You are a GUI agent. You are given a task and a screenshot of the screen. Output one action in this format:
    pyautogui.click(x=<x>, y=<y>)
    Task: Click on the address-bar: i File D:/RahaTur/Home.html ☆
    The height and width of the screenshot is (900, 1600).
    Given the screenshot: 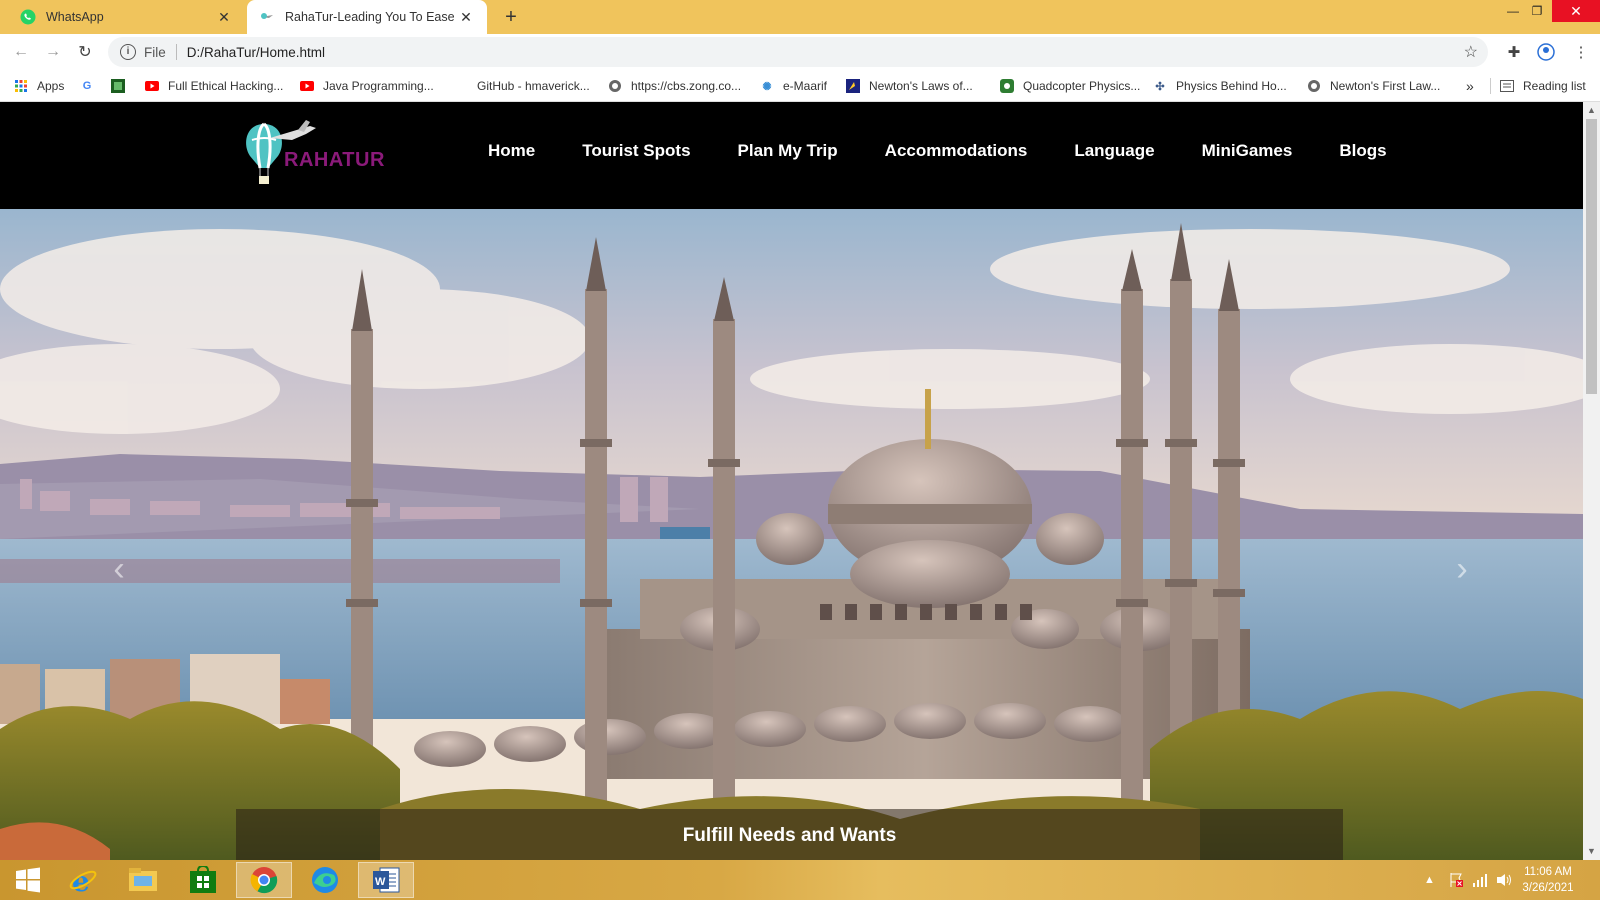 What is the action you would take?
    pyautogui.click(x=798, y=52)
    